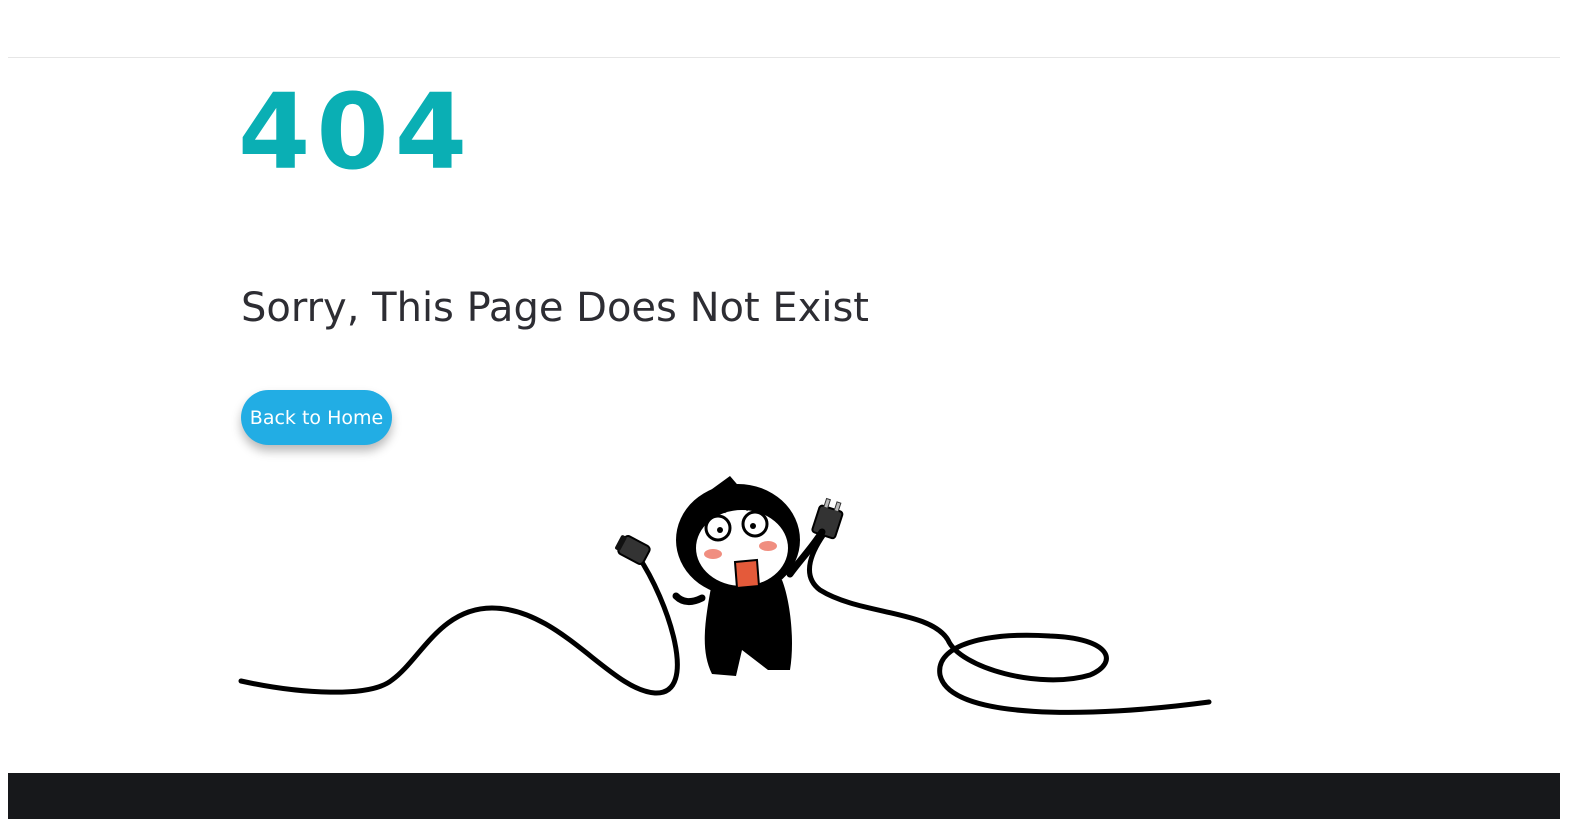 The width and height of the screenshot is (1583, 819). What do you see at coordinates (827, 518) in the screenshot?
I see `right-plug-icon` at bounding box center [827, 518].